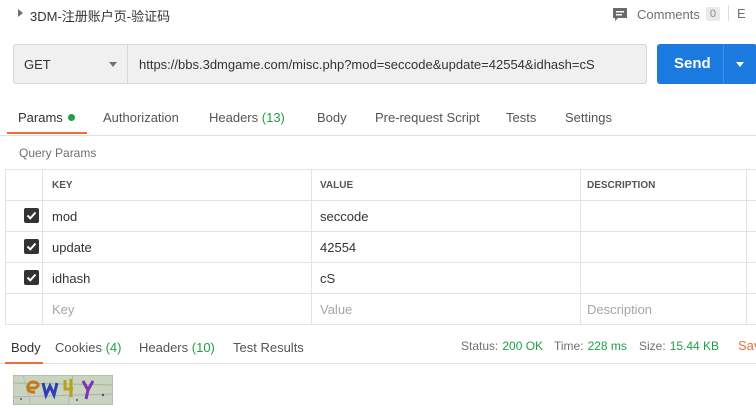 The width and height of the screenshot is (756, 412). I want to click on query-params-label: Query Params, so click(58, 153).